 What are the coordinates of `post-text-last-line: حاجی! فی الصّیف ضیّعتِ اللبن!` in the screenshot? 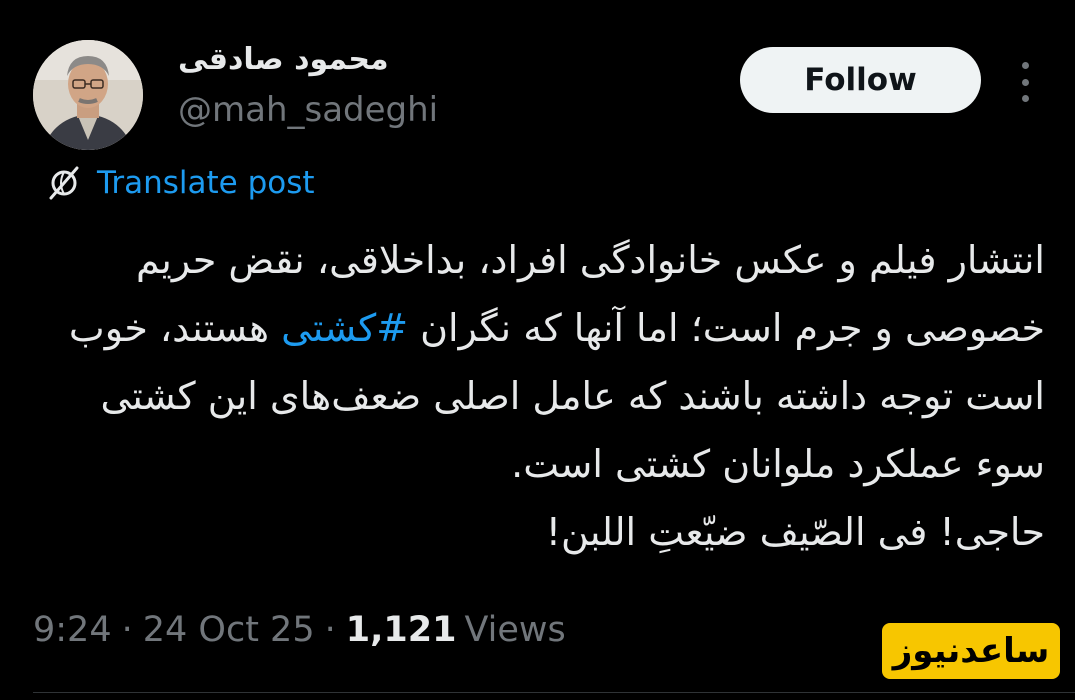 It's located at (795, 532).